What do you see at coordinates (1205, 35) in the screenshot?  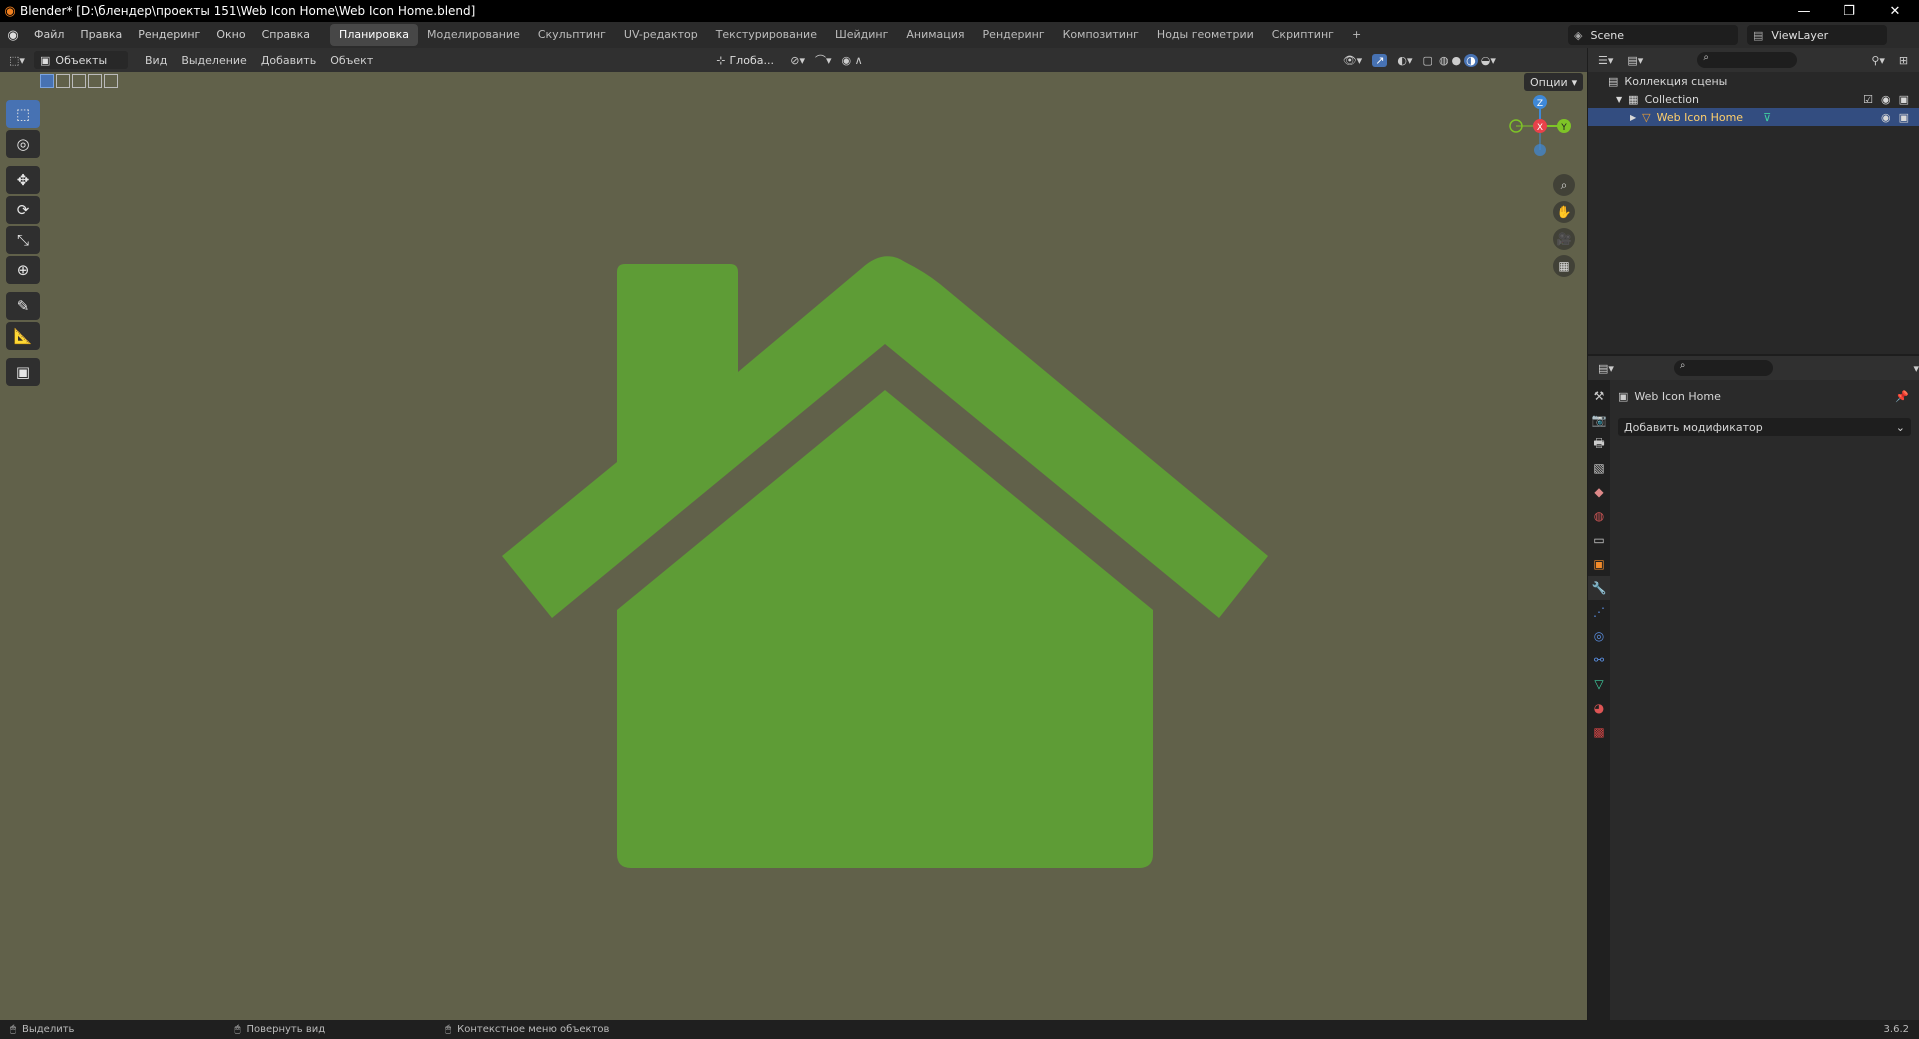 I see `tab-geometry-nodes: Ноды геометрии` at bounding box center [1205, 35].